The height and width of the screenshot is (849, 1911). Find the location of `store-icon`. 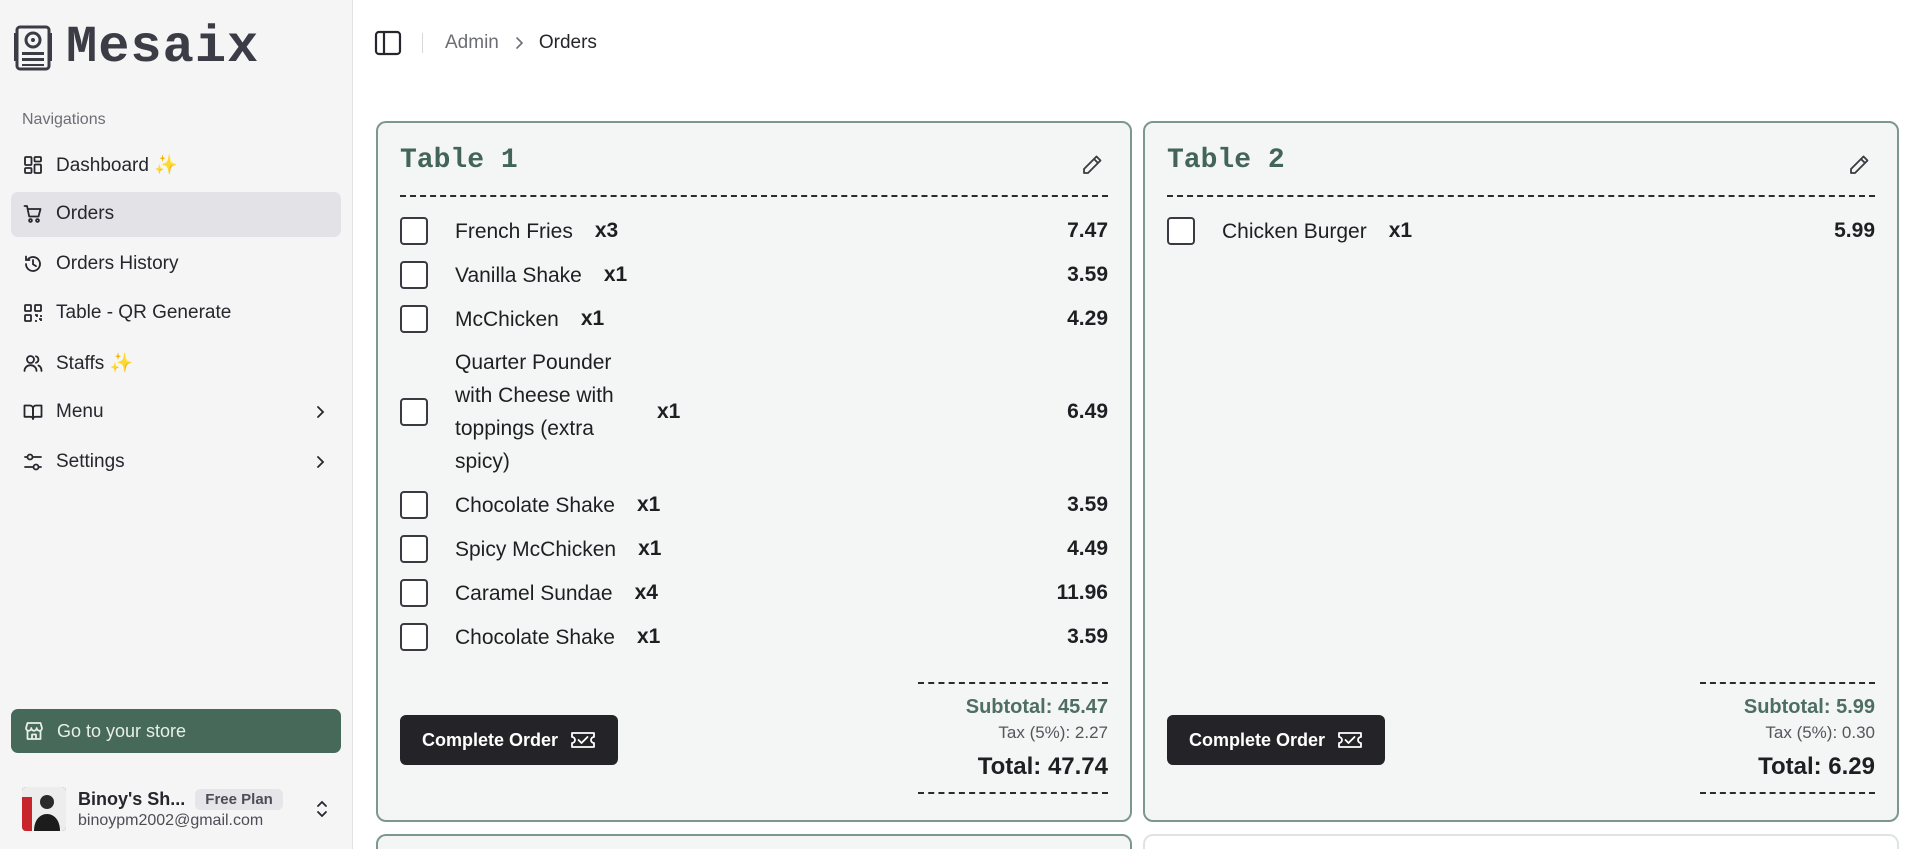

store-icon is located at coordinates (34, 731).